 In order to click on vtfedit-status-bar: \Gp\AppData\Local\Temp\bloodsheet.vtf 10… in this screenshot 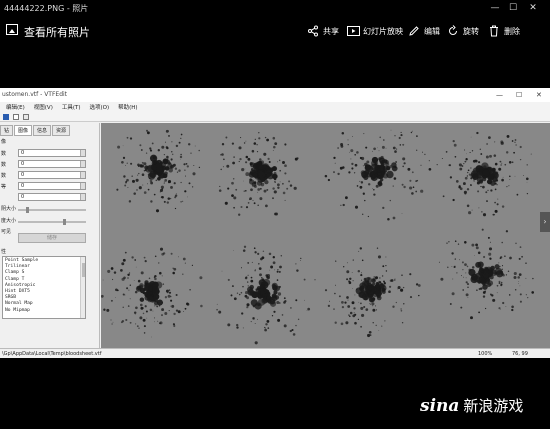, I will do `click(275, 353)`.